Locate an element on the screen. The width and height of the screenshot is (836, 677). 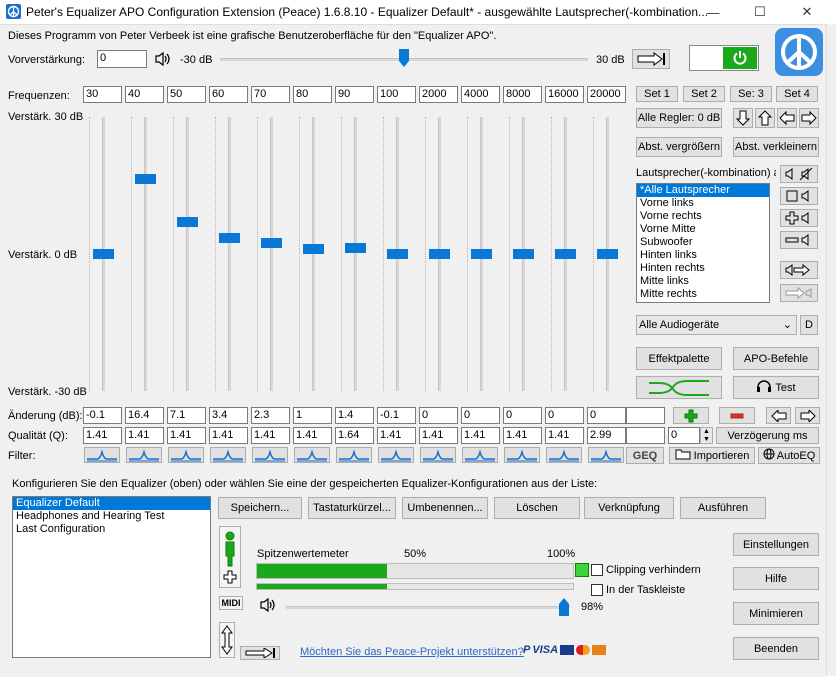
config-item: Last Configuration is located at coordinates (111, 529).